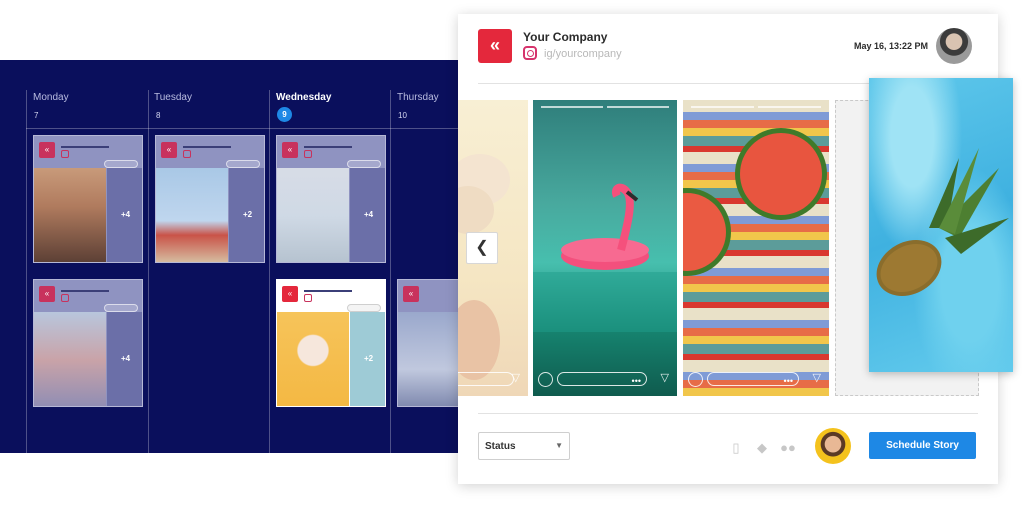 This screenshot has height=514, width=1024. What do you see at coordinates (524, 446) in the screenshot?
I see `status-select: Status ▼` at bounding box center [524, 446].